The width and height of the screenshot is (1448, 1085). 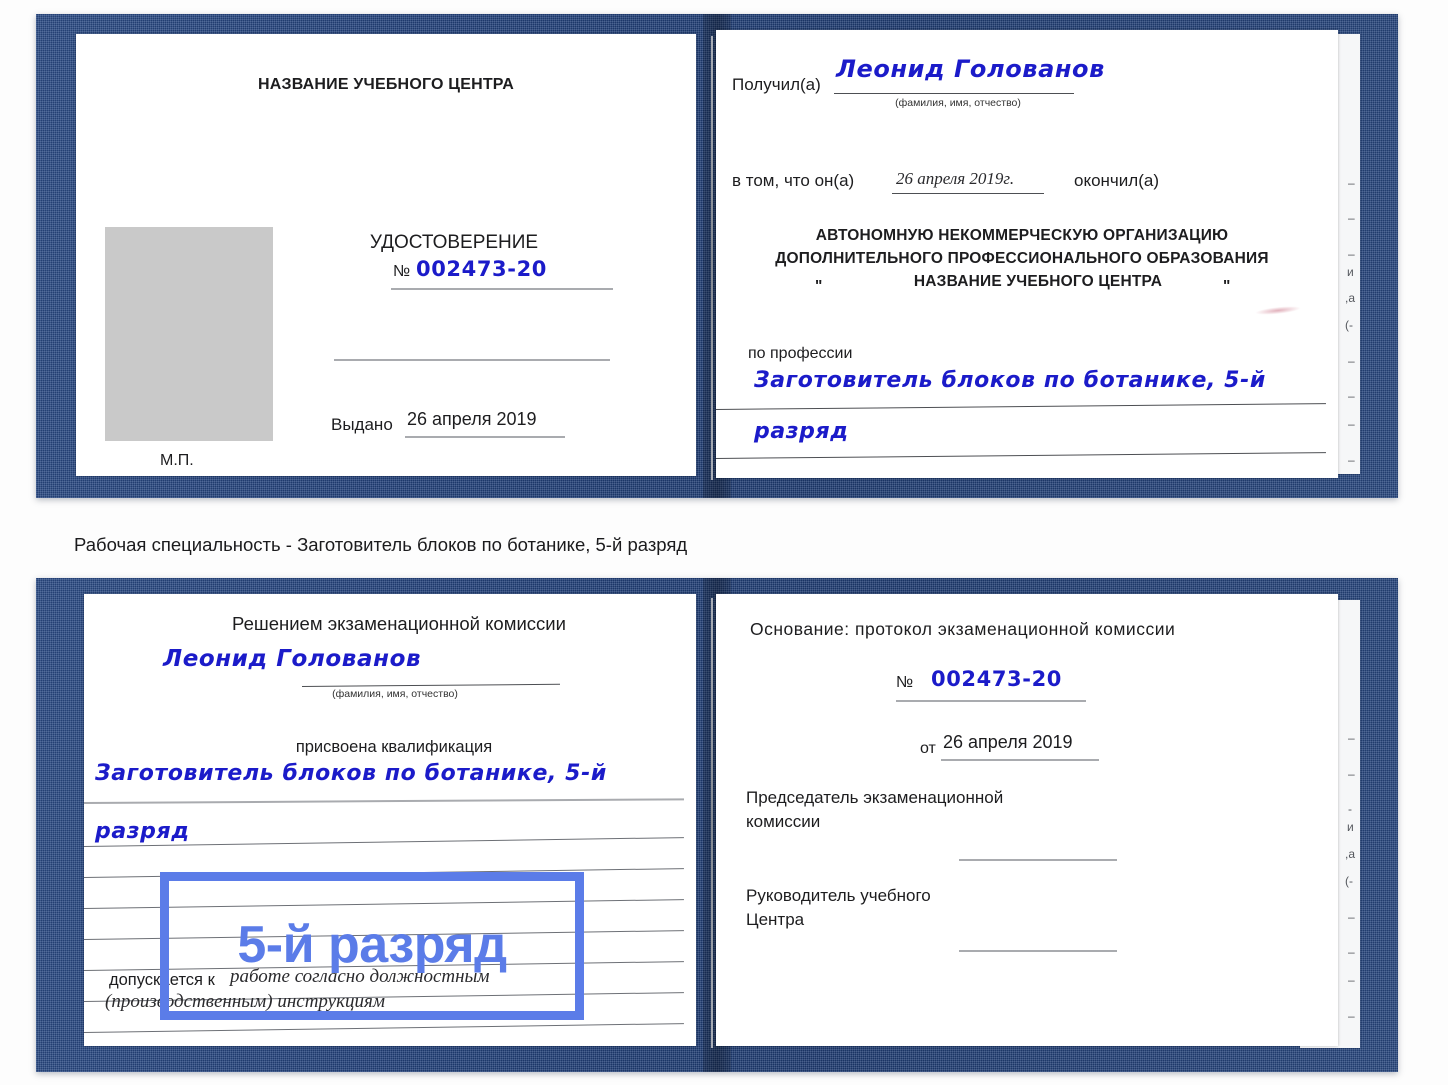 I want to click on received-by-label: Получил(а), so click(x=776, y=84).